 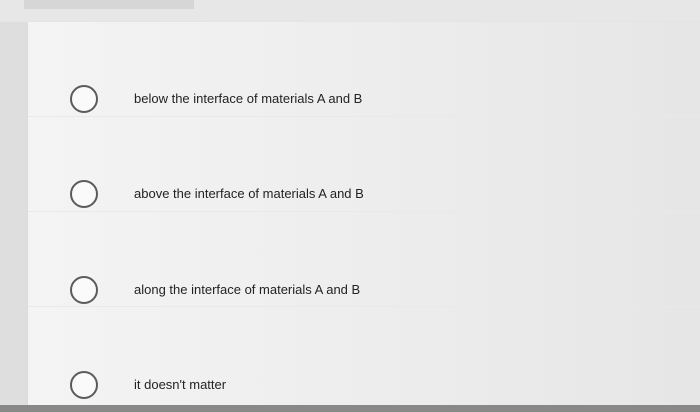 What do you see at coordinates (350, 408) in the screenshot?
I see `bottom-strip` at bounding box center [350, 408].